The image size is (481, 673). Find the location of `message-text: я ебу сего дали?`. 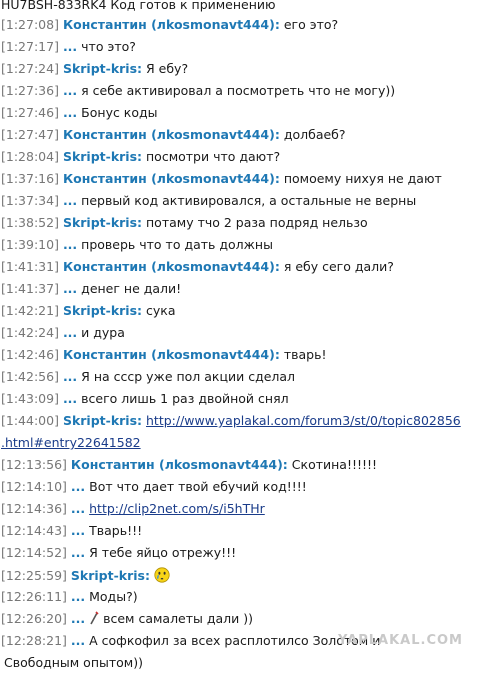

message-text: я ебу сего дали? is located at coordinates (338, 266).